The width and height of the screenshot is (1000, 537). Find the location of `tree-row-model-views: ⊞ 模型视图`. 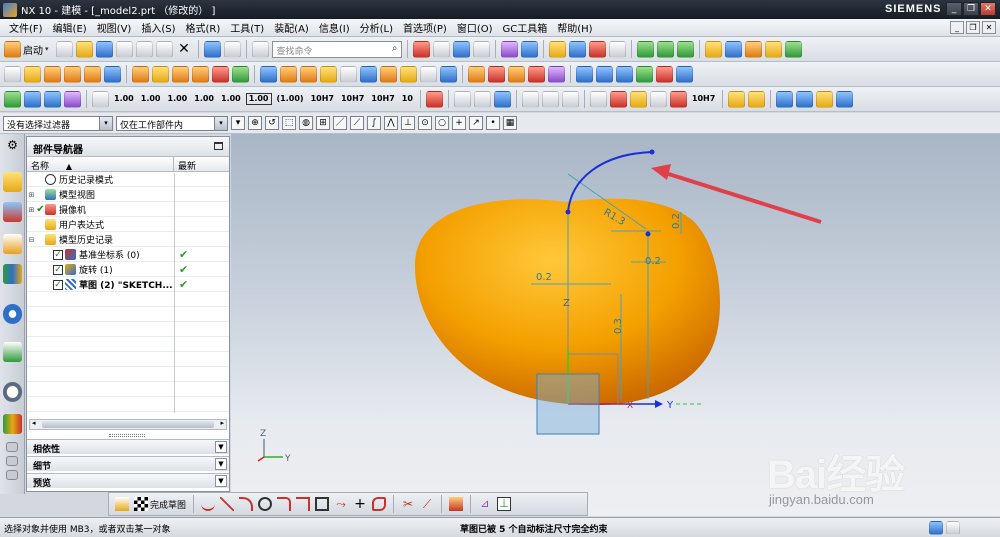

tree-row-model-views: ⊞ 模型视图 is located at coordinates (128, 194).